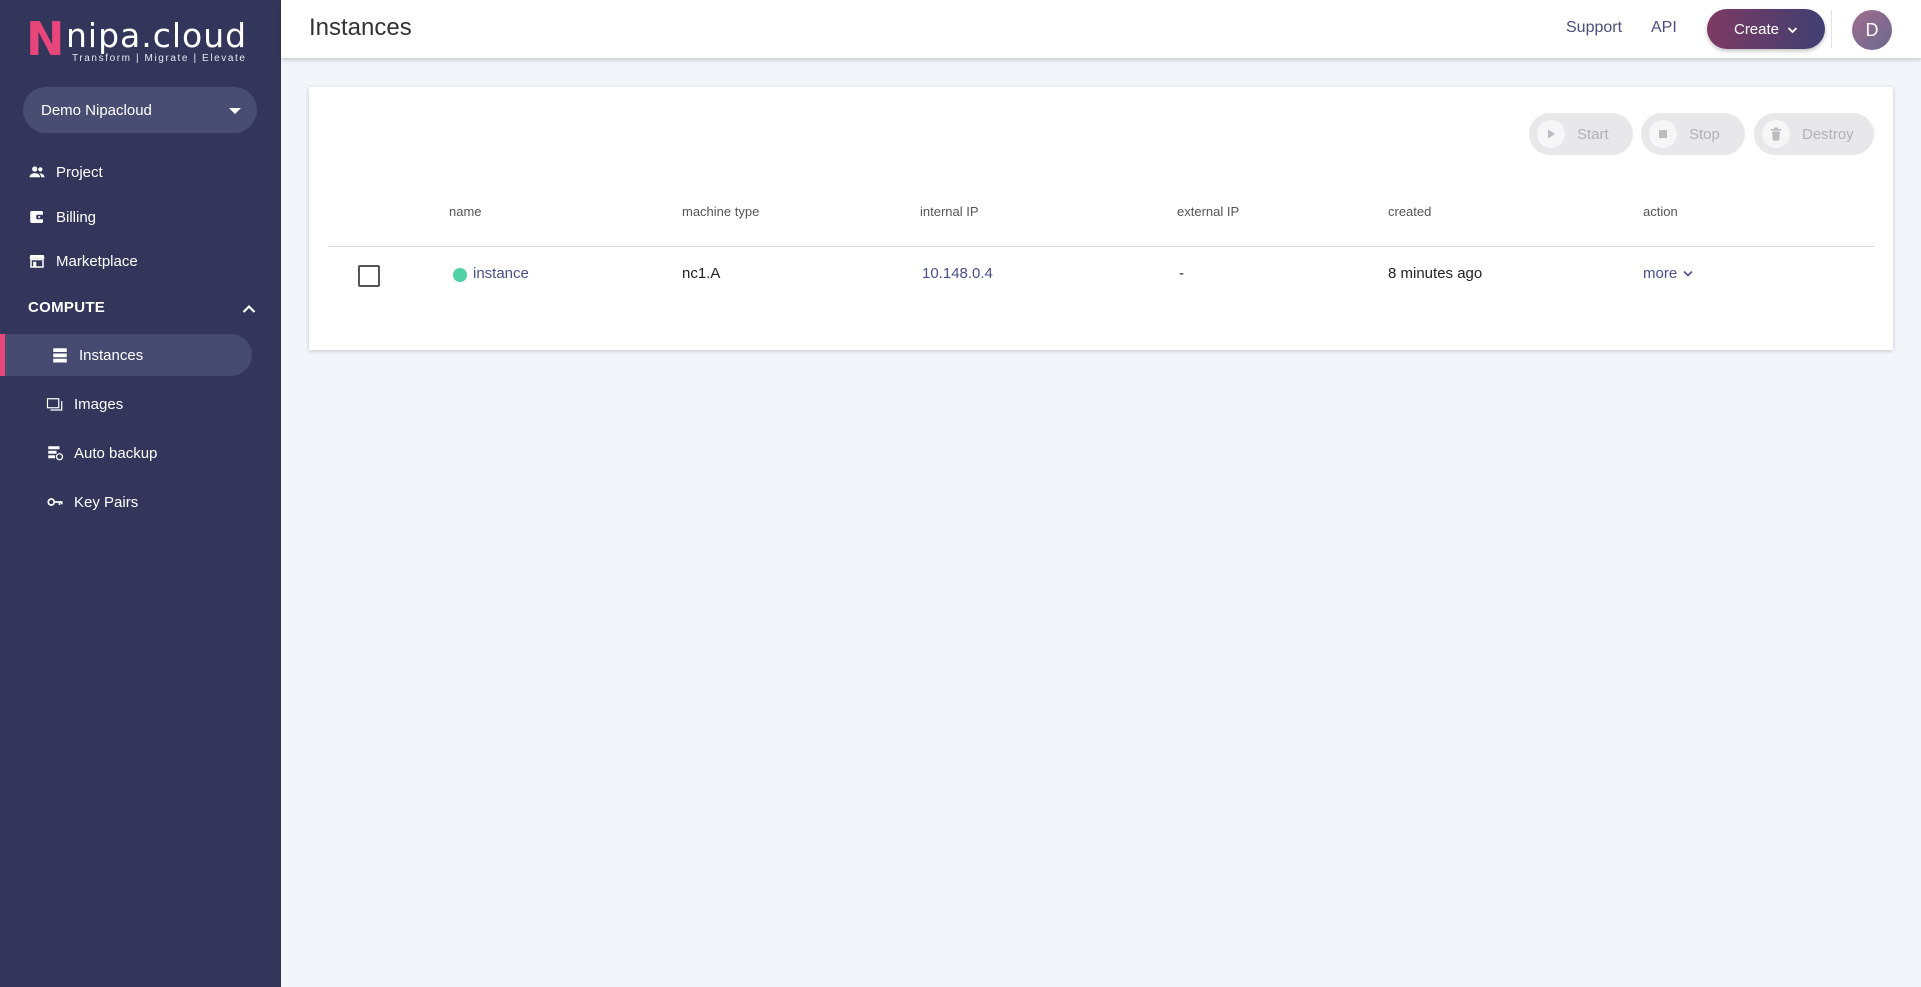 The height and width of the screenshot is (987, 1921). Describe the element at coordinates (465, 211) in the screenshot. I see `column-header-name: name` at that location.